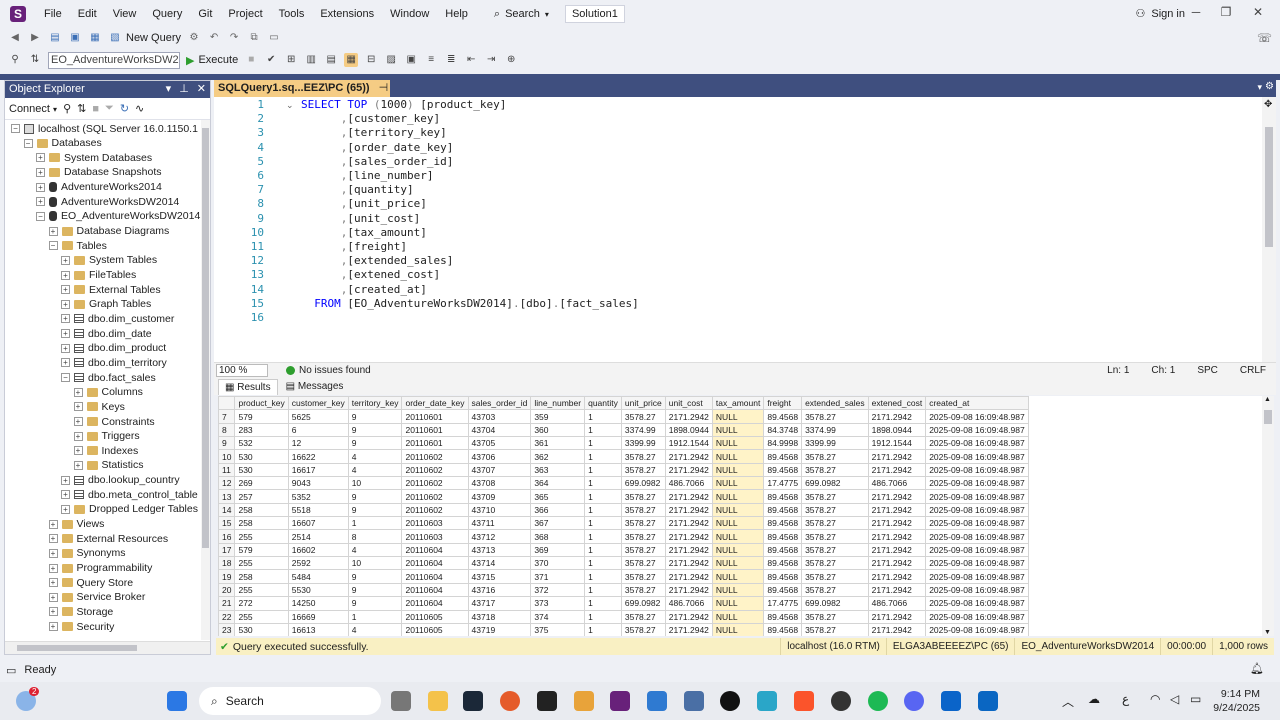  I want to click on refresh-icon: ↻, so click(124, 108).